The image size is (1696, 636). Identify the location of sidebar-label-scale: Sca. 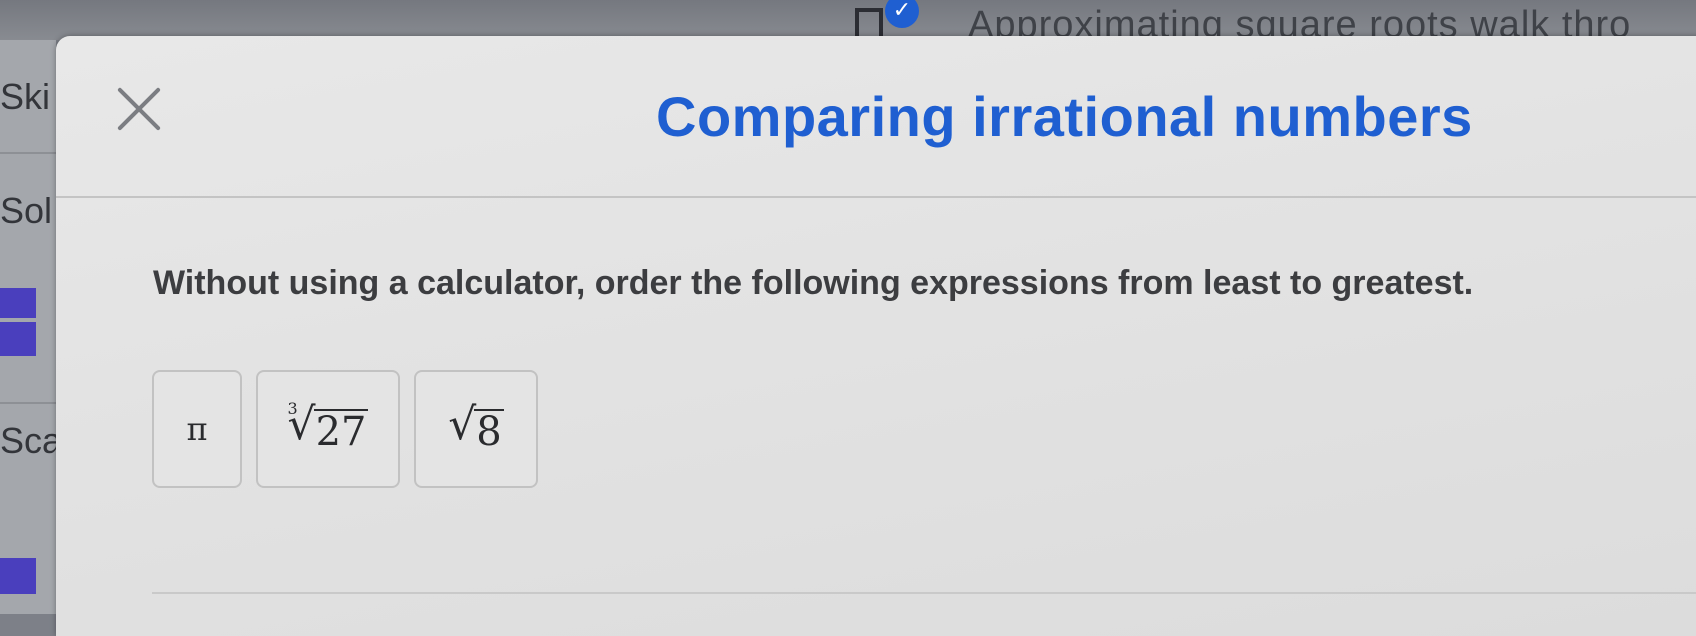
(28, 441).